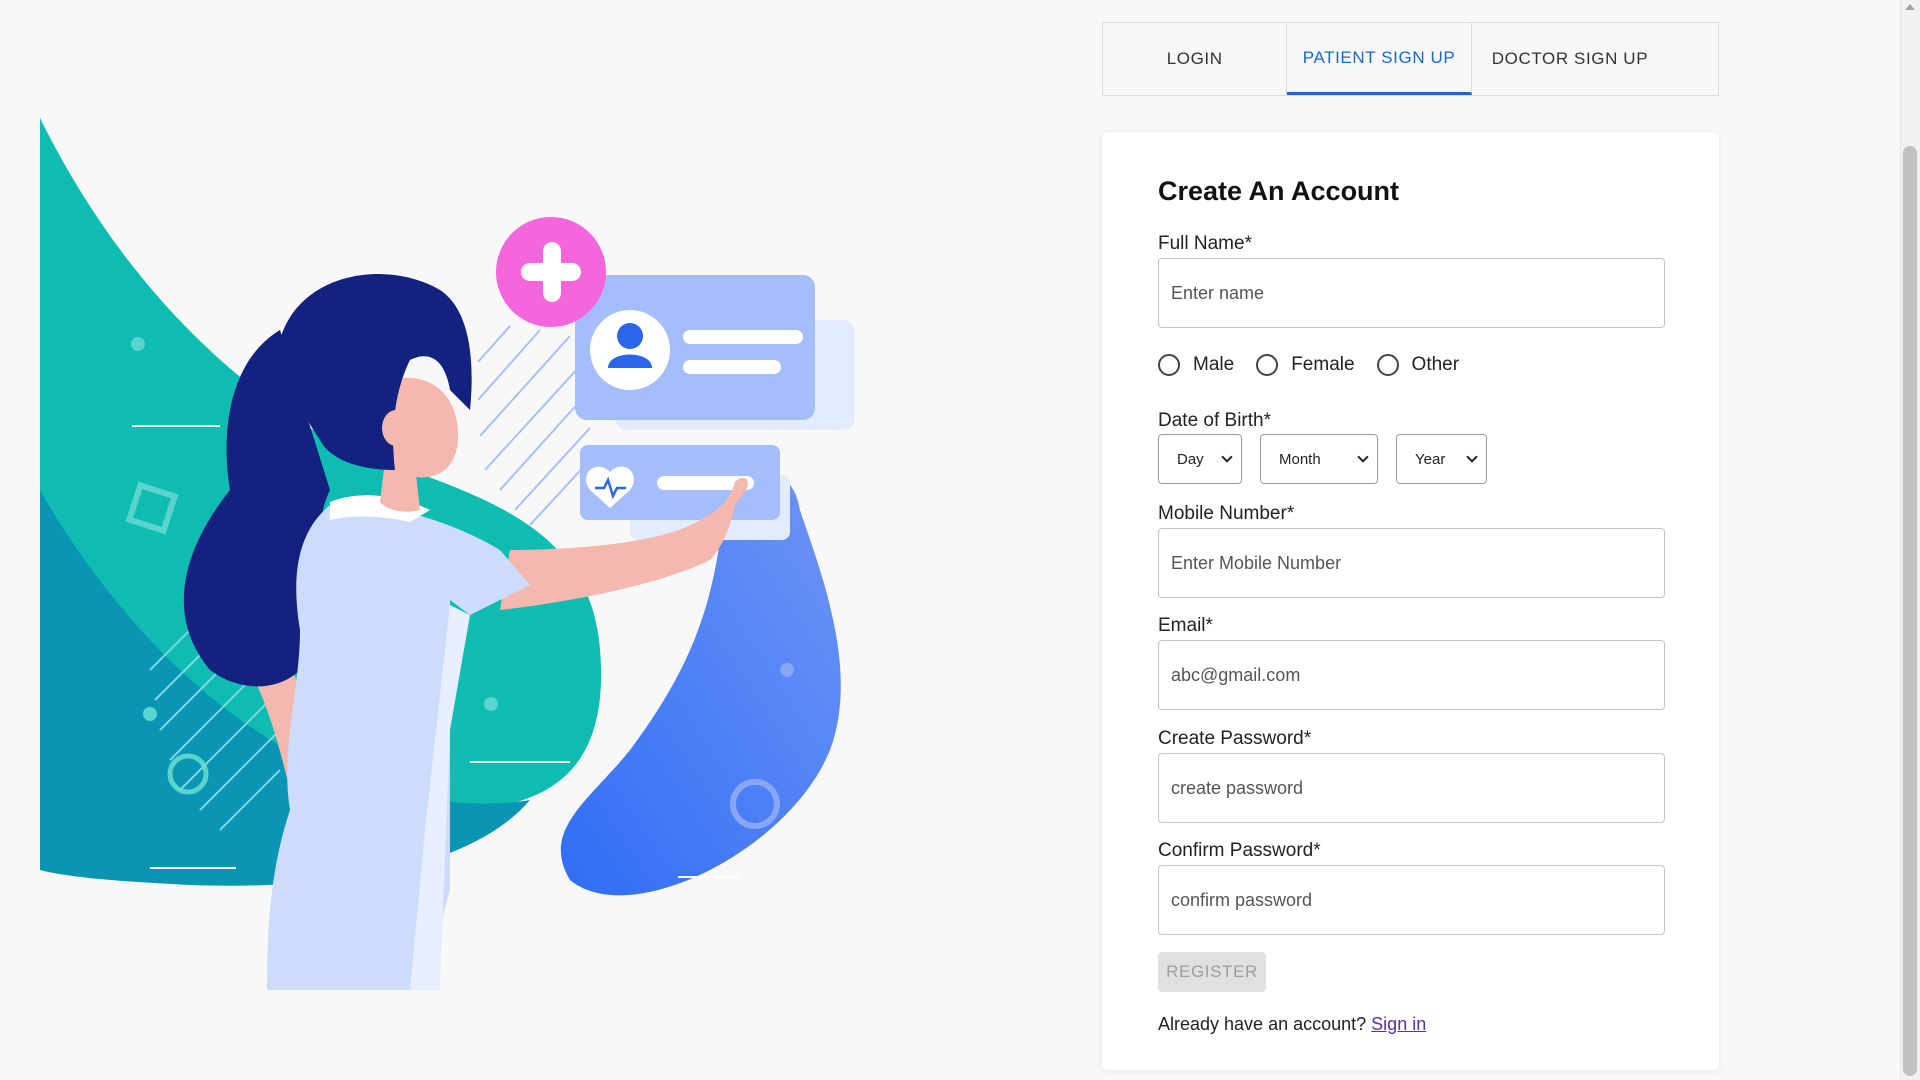 This screenshot has height=1080, width=1920. Describe the element at coordinates (1185, 625) in the screenshot. I see `email-label: Email*` at that location.